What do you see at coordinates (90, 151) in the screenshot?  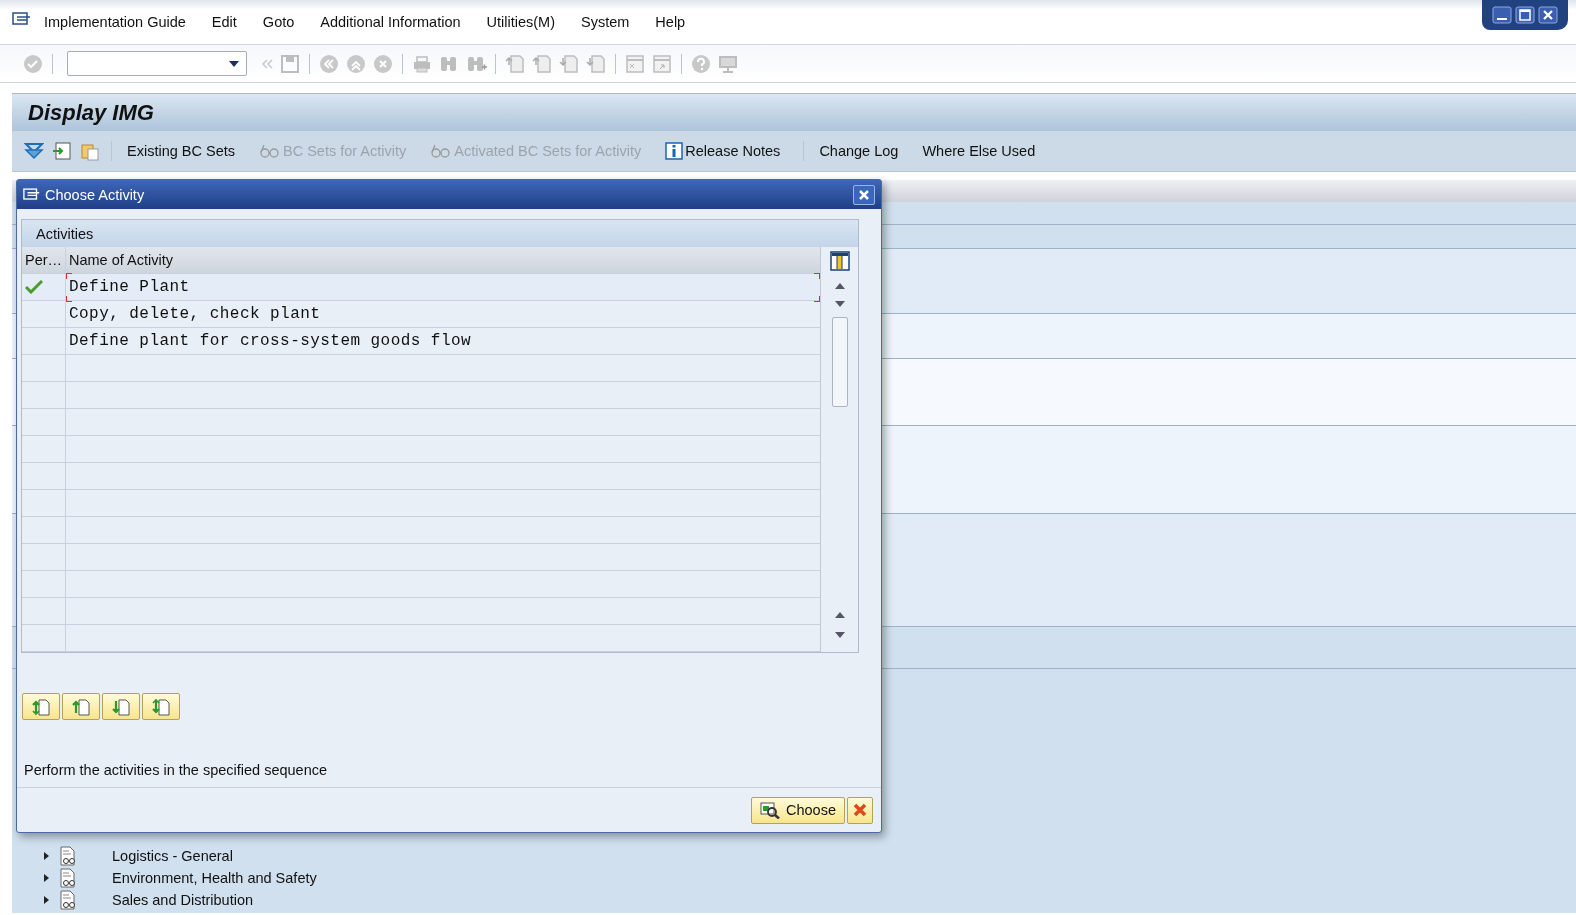 I see `clipboard-icon` at bounding box center [90, 151].